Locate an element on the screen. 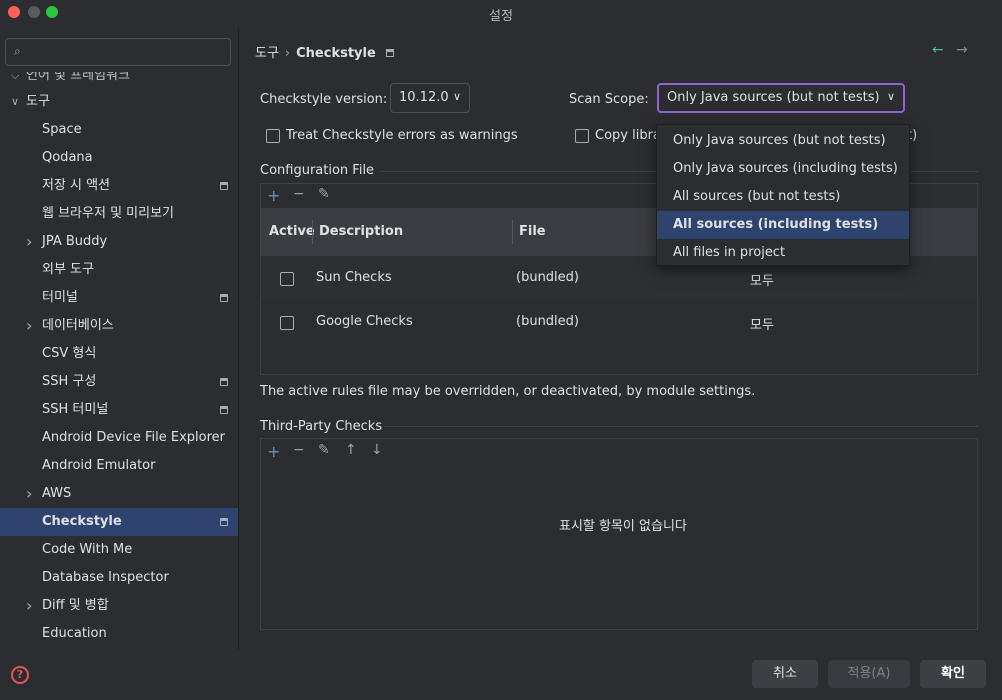 The image size is (1002, 700). column-header-file: File is located at coordinates (532, 232).